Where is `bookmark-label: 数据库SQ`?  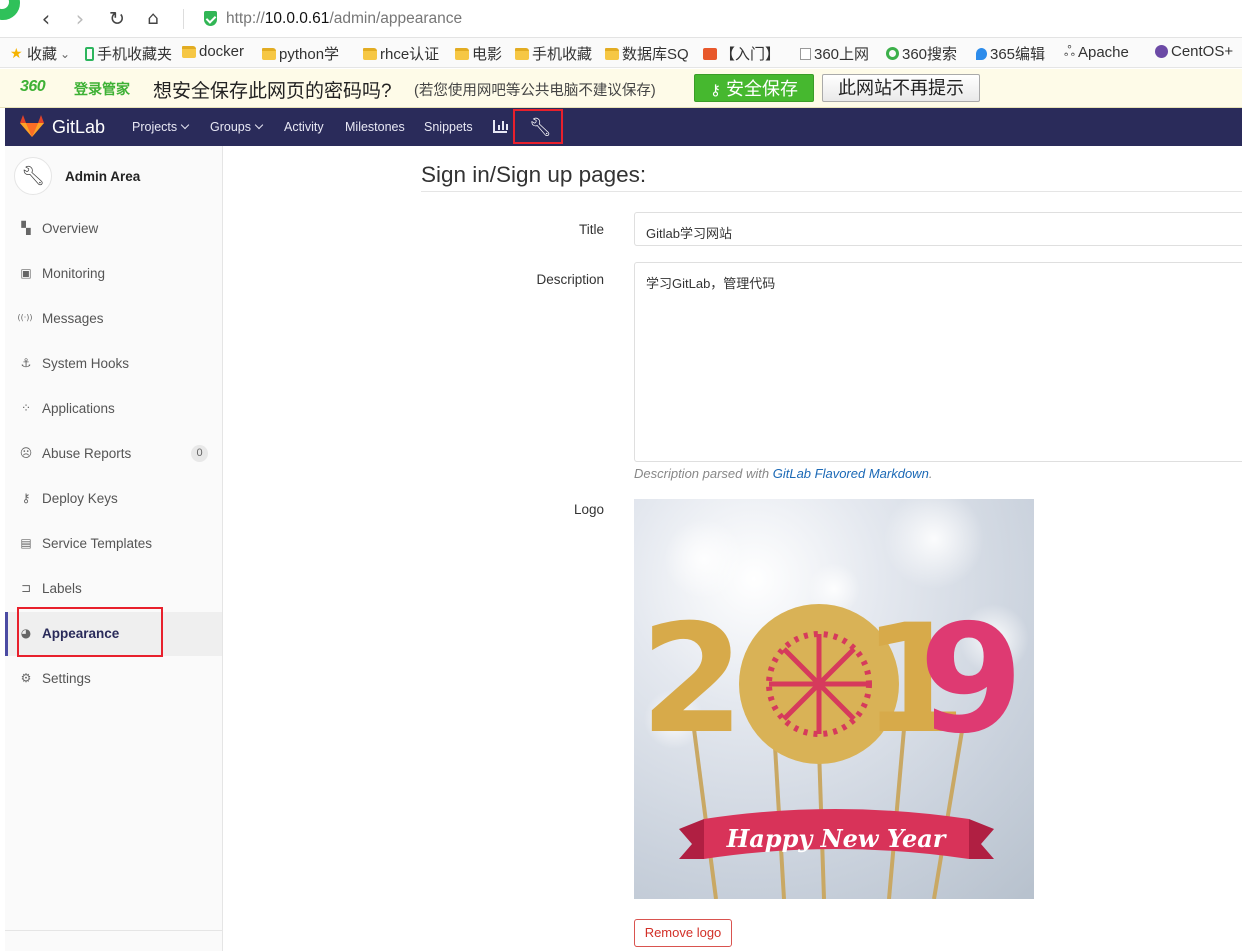
bookmark-label: 数据库SQ is located at coordinates (655, 54).